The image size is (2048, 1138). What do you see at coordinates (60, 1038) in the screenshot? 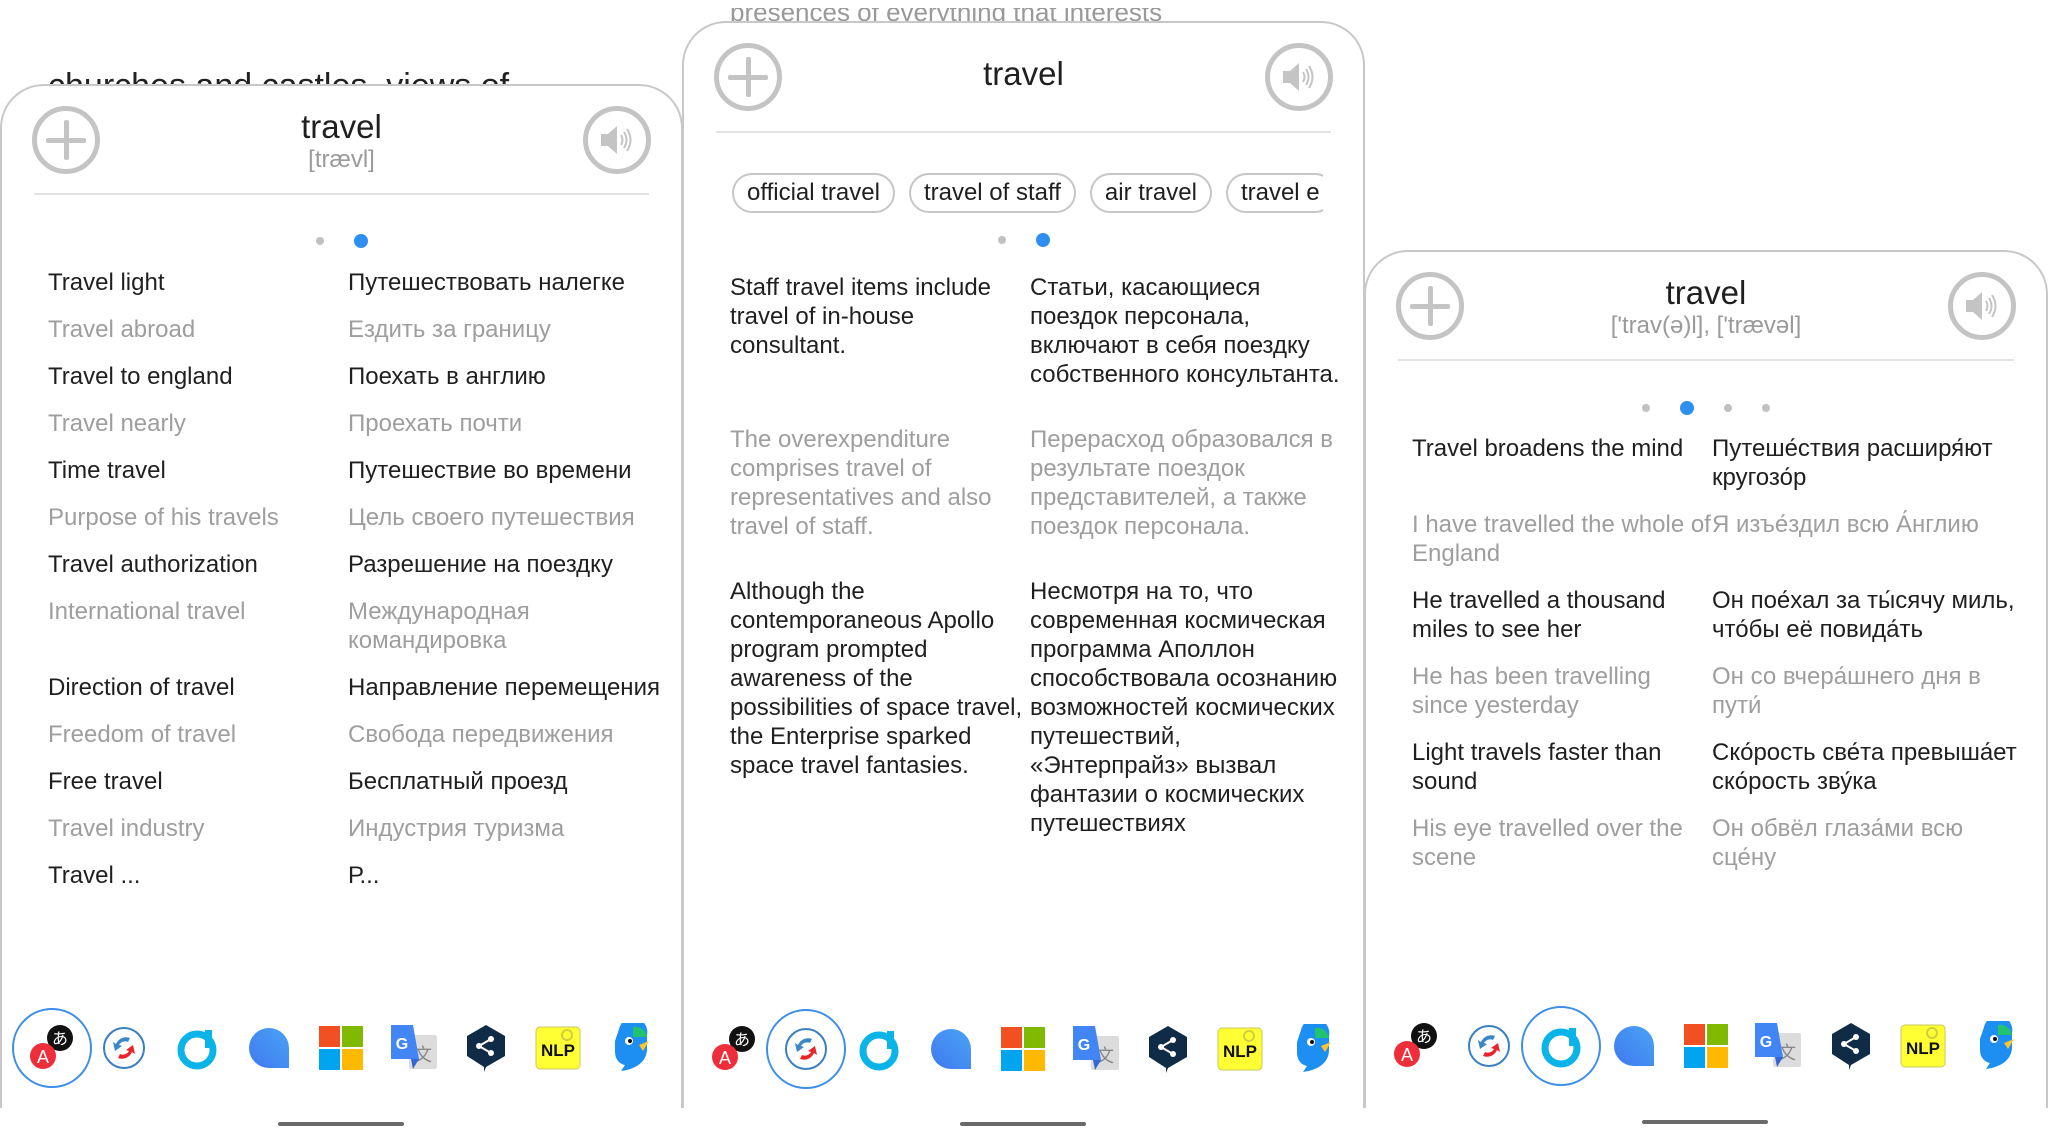
I see `svg-text: あ` at bounding box center [60, 1038].